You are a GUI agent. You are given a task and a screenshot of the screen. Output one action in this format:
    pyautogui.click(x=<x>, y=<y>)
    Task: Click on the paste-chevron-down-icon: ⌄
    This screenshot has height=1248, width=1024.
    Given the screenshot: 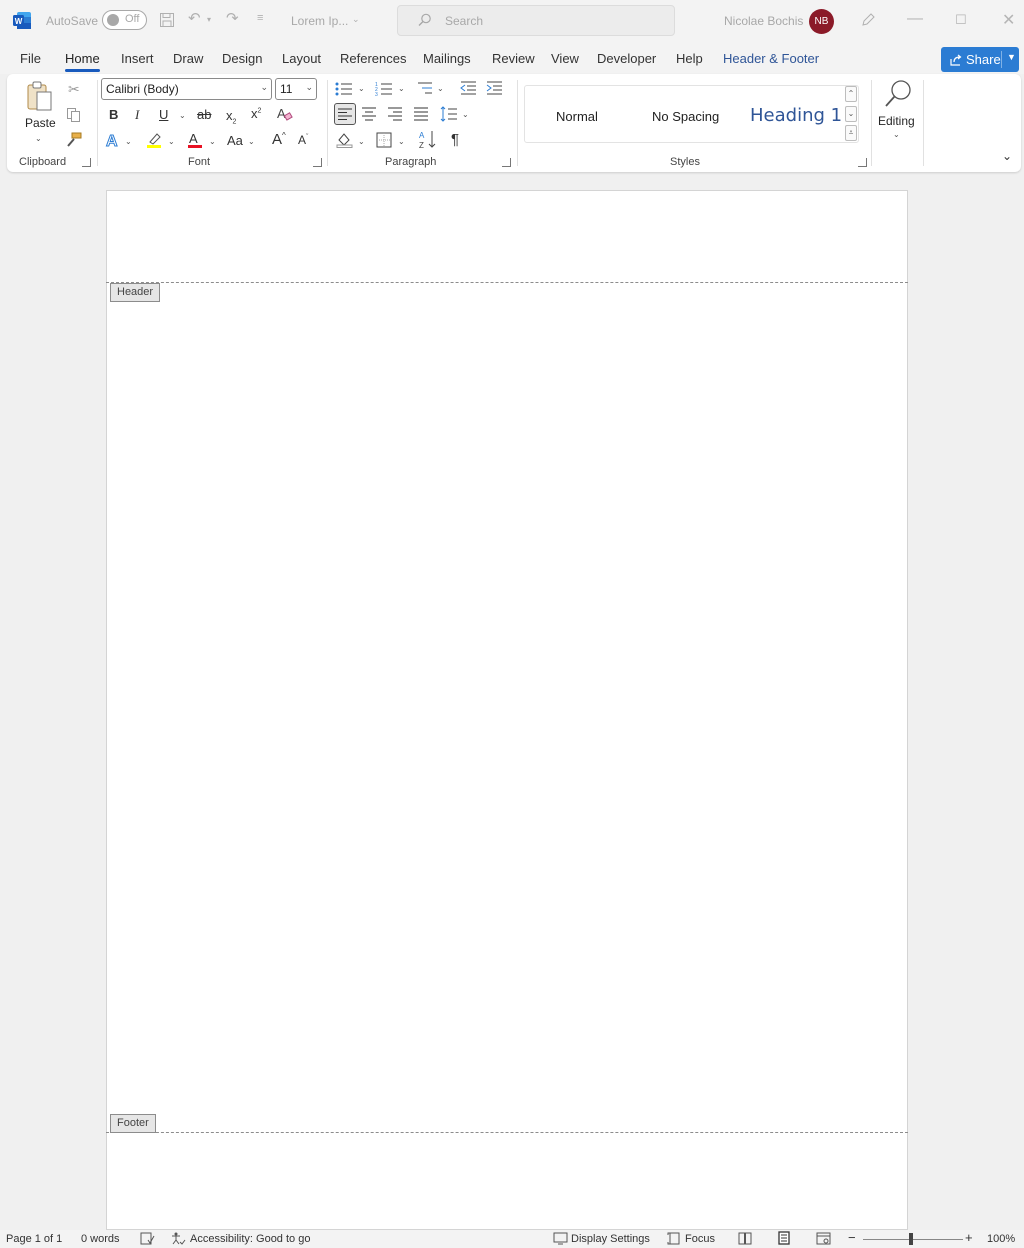 What is the action you would take?
    pyautogui.click(x=38, y=138)
    